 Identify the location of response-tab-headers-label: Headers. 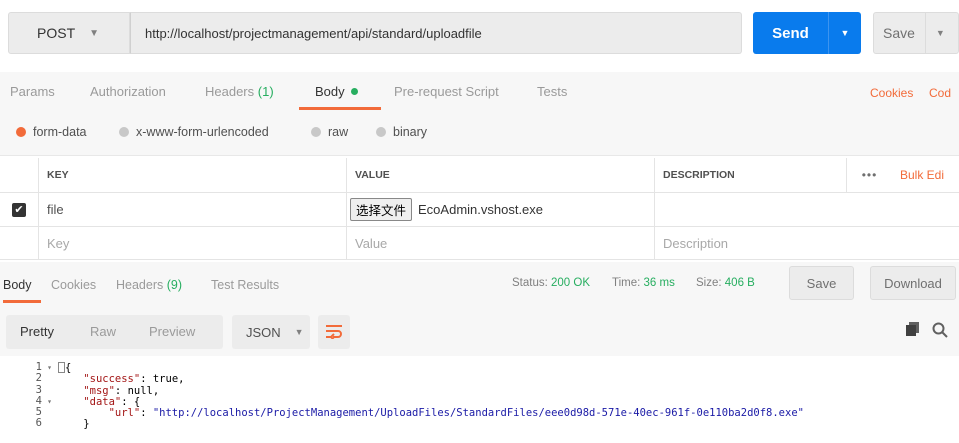
(140, 285).